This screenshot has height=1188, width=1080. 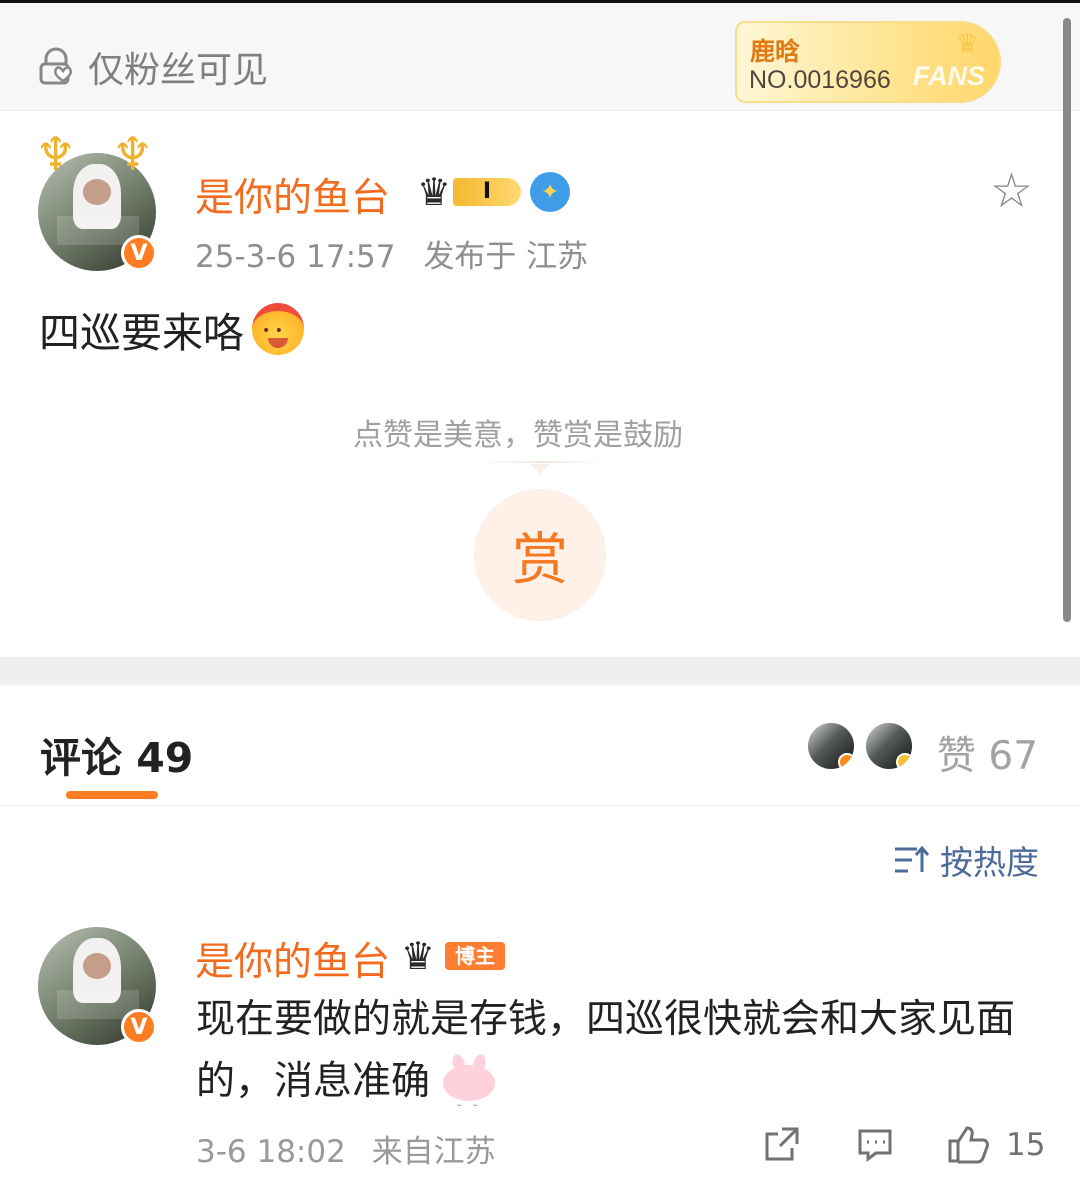 What do you see at coordinates (112, 795) in the screenshot?
I see `comments-tab-indicator` at bounding box center [112, 795].